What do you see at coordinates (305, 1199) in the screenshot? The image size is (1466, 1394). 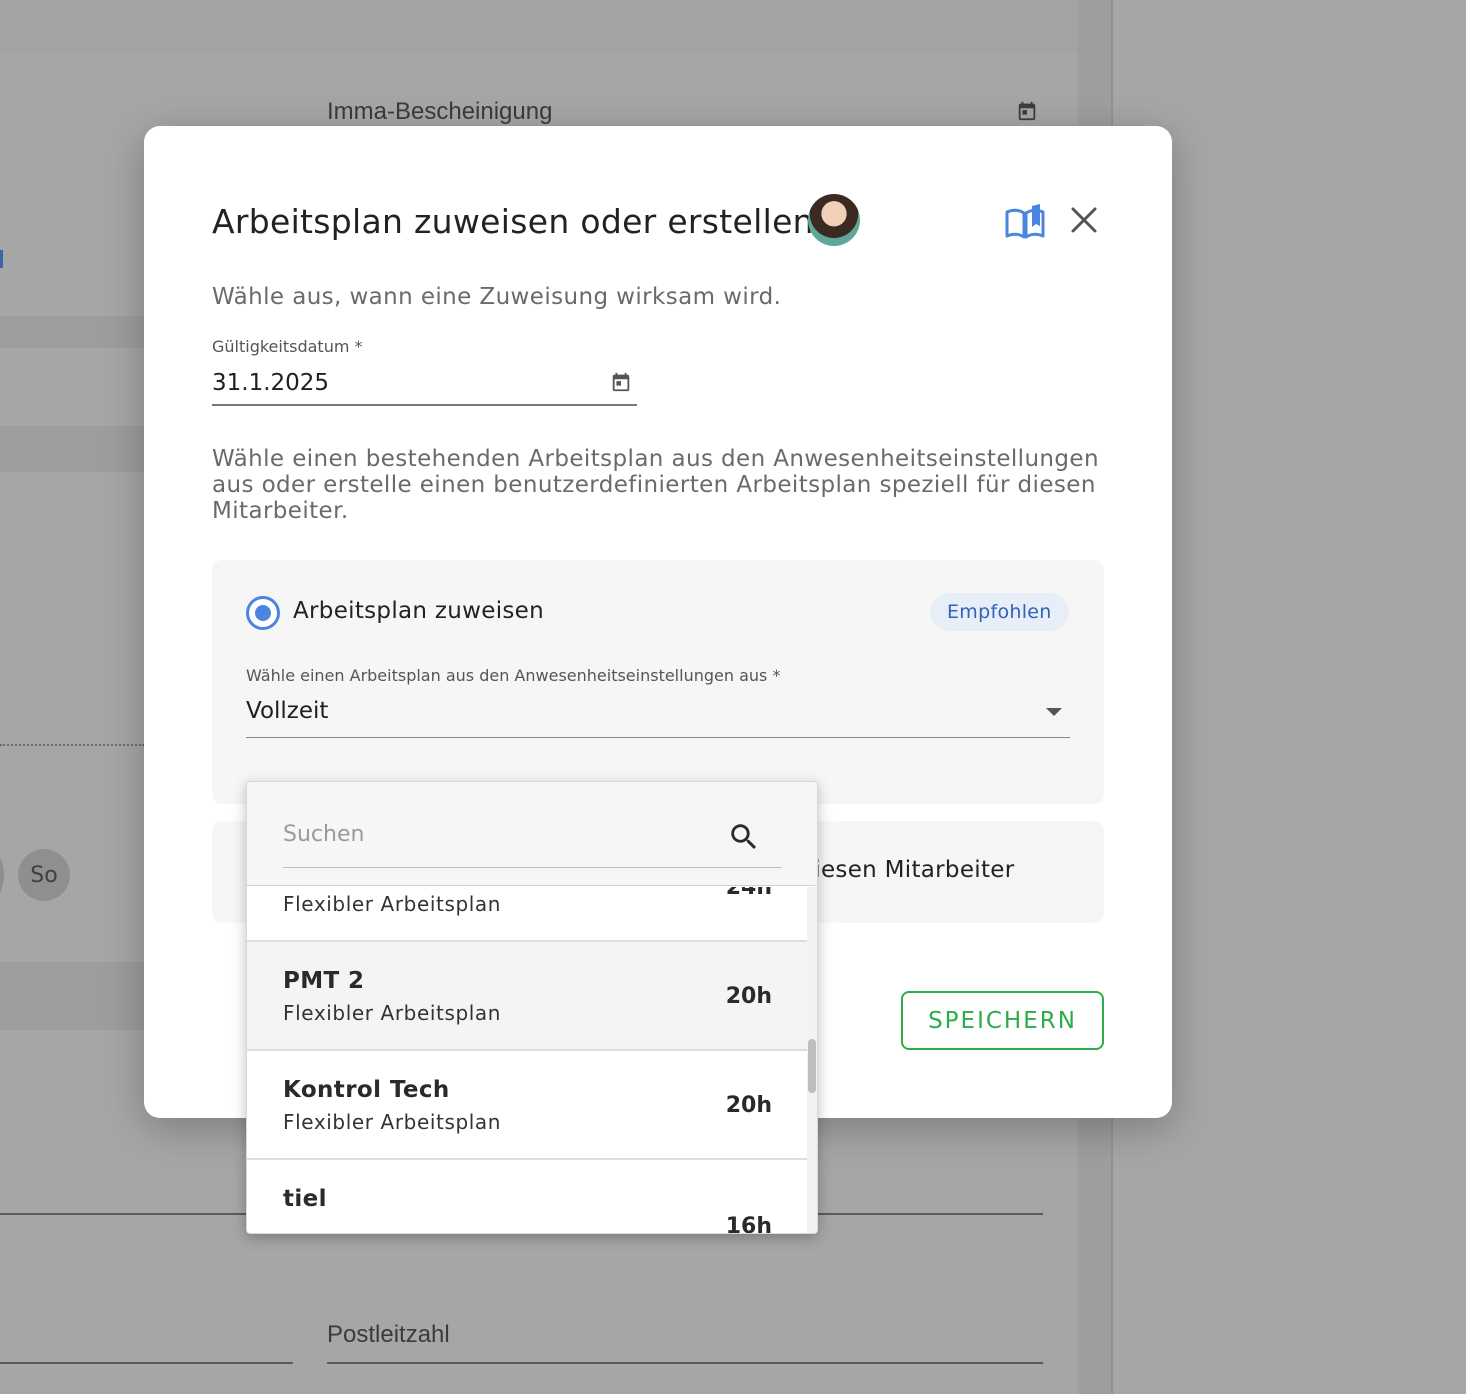 I see `option-name: tiel` at bounding box center [305, 1199].